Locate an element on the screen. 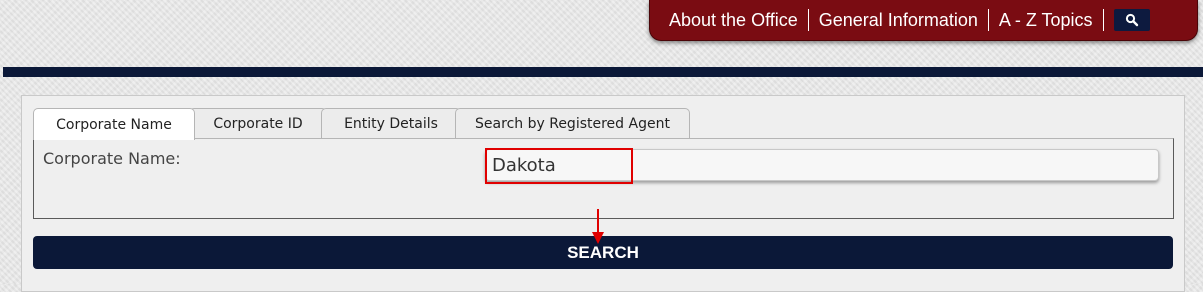  tab-label: Search by Registered Agent is located at coordinates (572, 123).